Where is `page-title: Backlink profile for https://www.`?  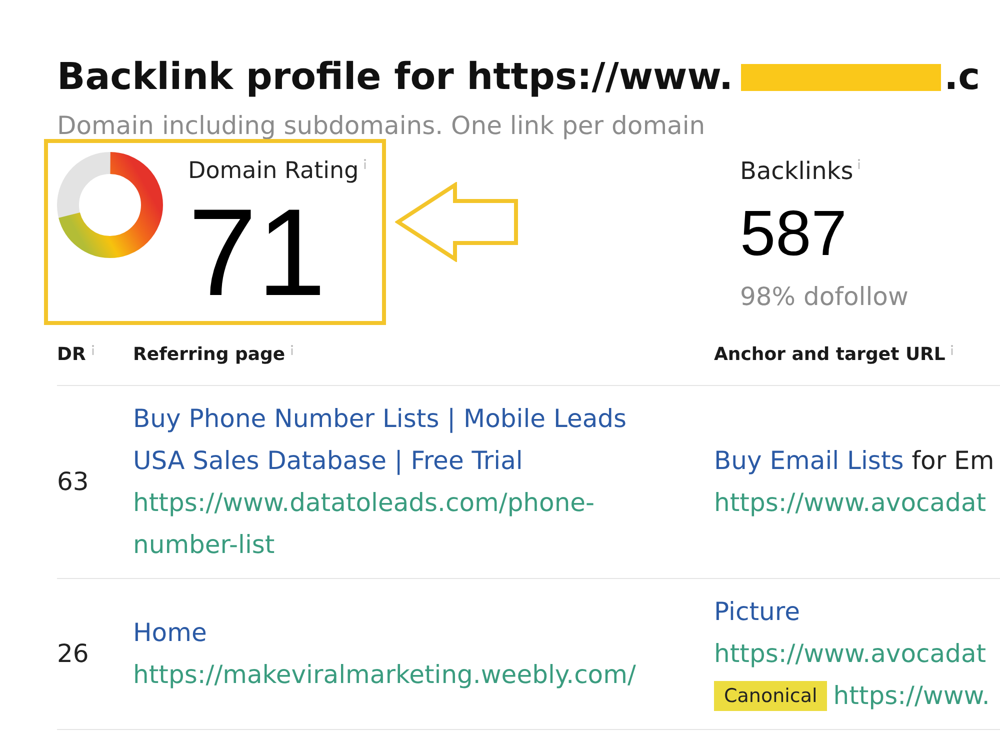 page-title: Backlink profile for https://www. is located at coordinates (395, 77).